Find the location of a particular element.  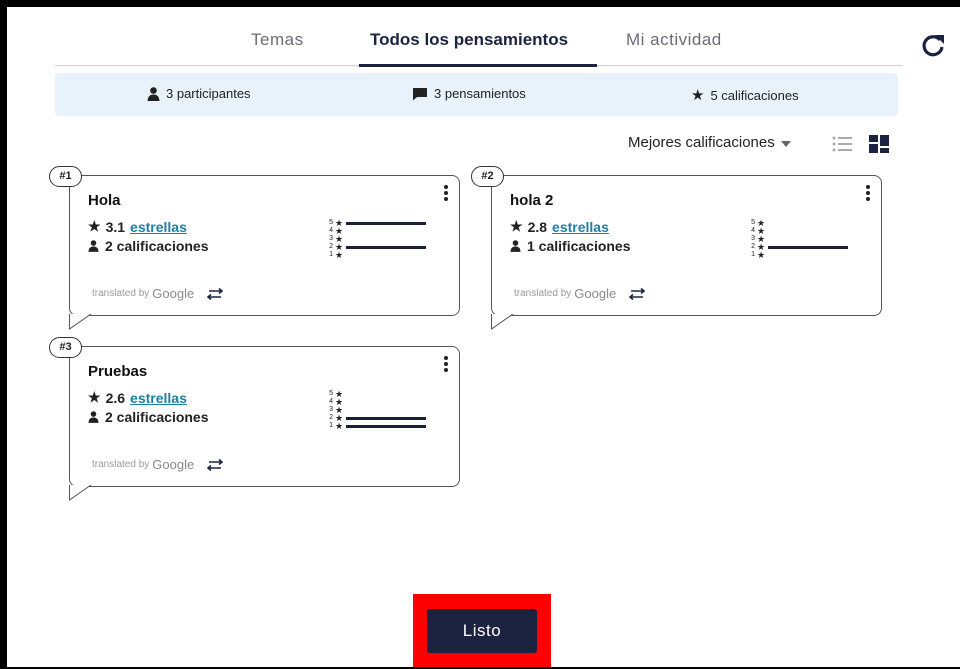

list-view-icon is located at coordinates (842, 144).